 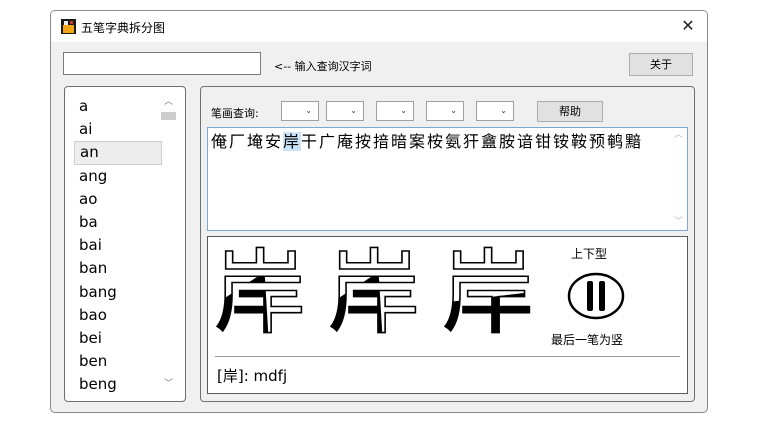 I want to click on close-button: ✕, so click(x=688, y=26).